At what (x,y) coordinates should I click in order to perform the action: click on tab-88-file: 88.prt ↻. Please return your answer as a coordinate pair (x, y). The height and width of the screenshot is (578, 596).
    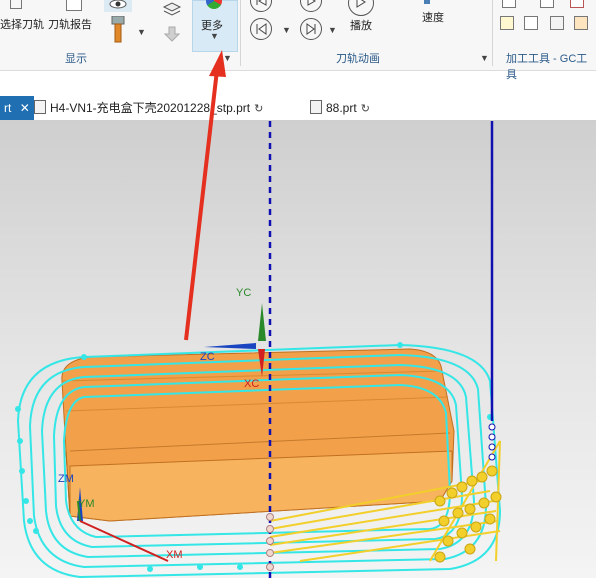
    Looking at the image, I should click on (340, 108).